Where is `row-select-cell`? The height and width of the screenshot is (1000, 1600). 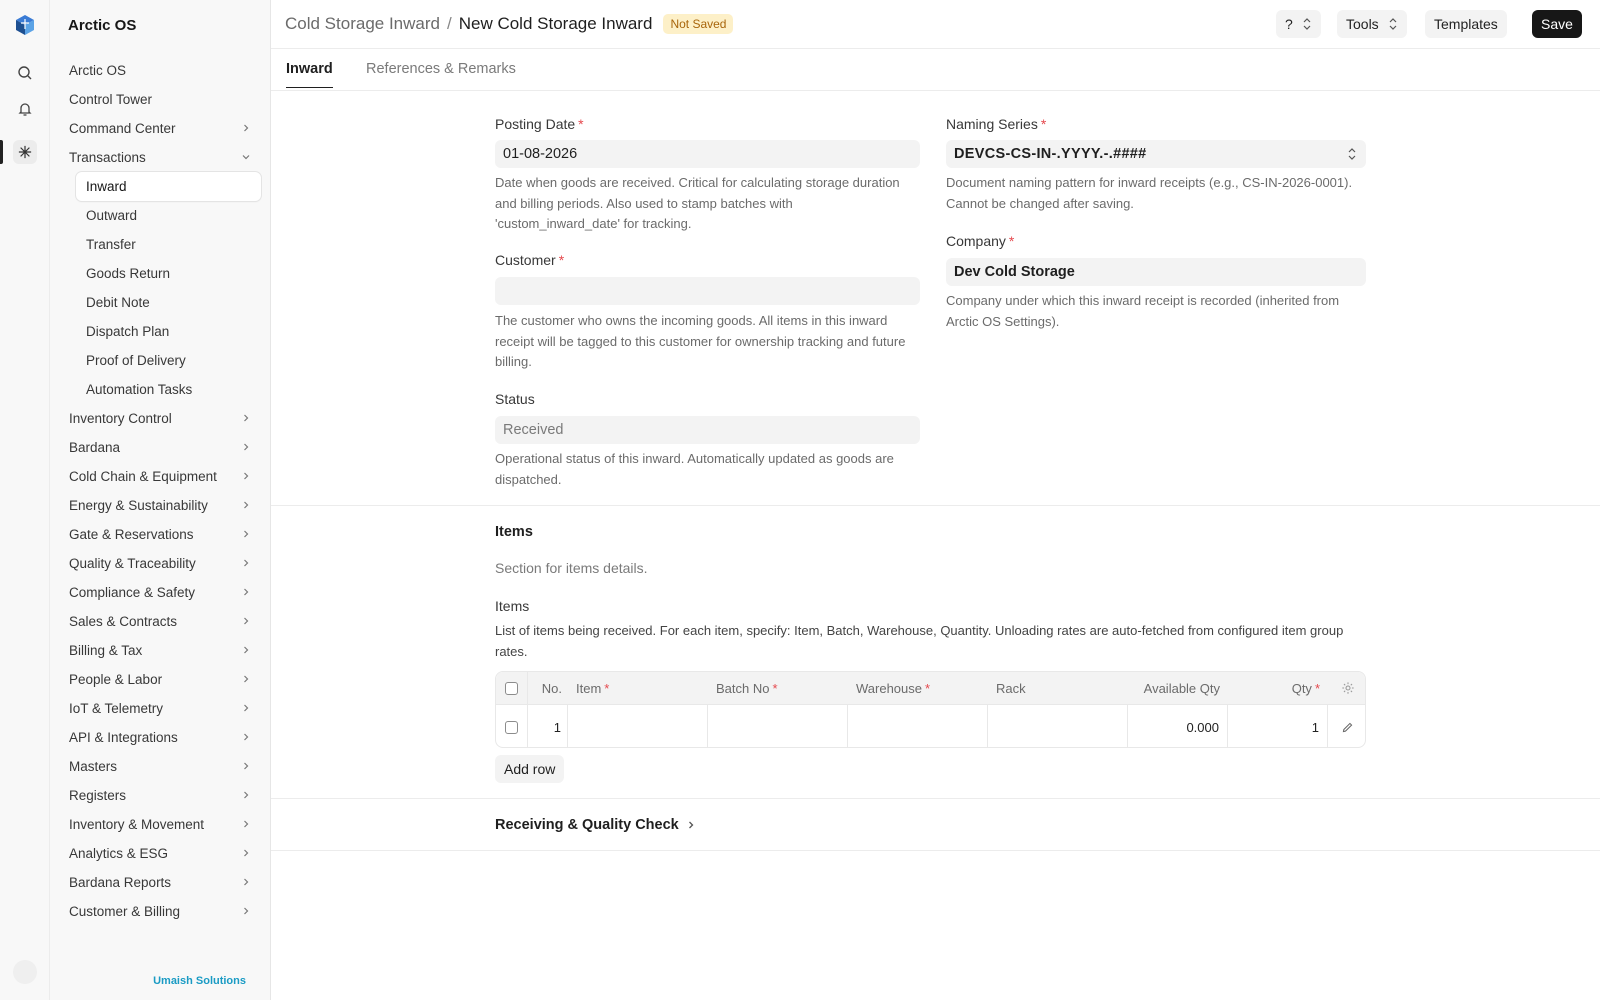
row-select-cell is located at coordinates (512, 726).